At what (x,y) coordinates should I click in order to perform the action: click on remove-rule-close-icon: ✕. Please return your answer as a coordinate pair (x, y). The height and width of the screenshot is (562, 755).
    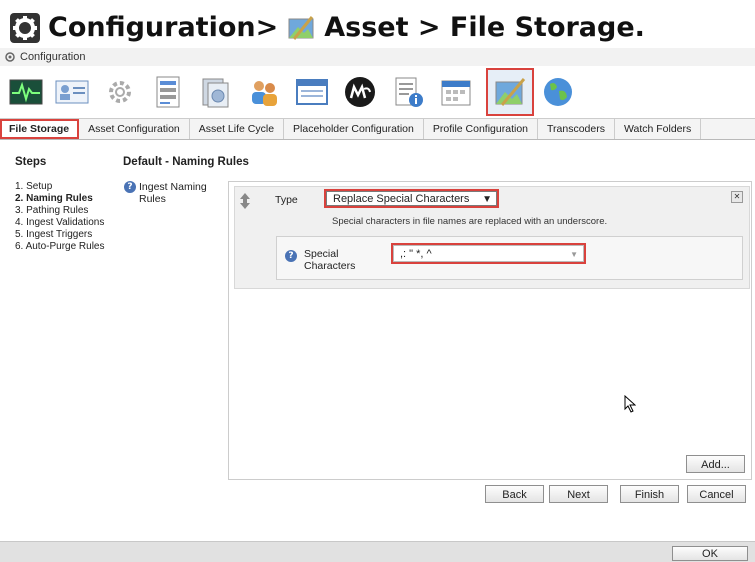
    Looking at the image, I should click on (737, 197).